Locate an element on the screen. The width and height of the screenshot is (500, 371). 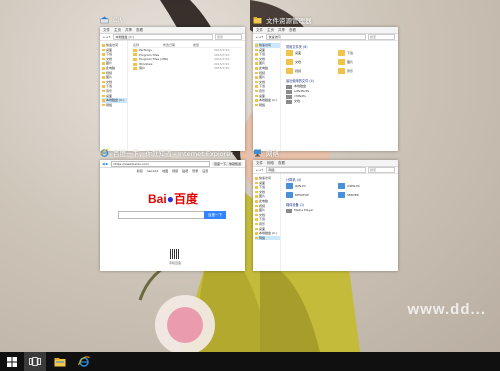
address-bar: ←→↑ 本地磁盘 (C:) 搜索 is located at coordinates (172, 37).